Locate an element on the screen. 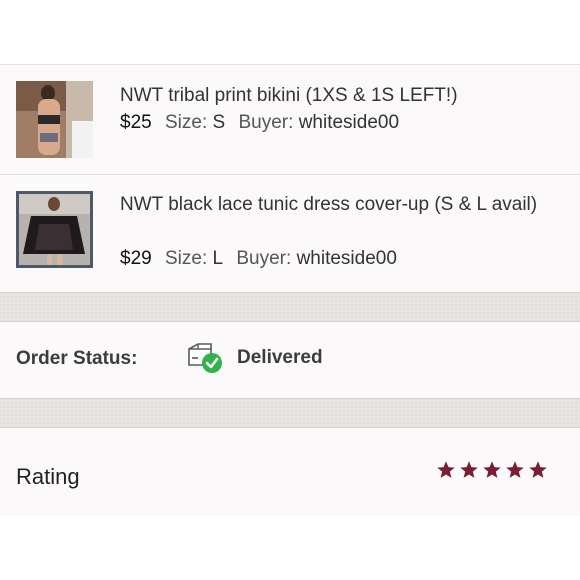  item-meta: $25 Size: S Buyer: whiteside00 is located at coordinates (259, 123).